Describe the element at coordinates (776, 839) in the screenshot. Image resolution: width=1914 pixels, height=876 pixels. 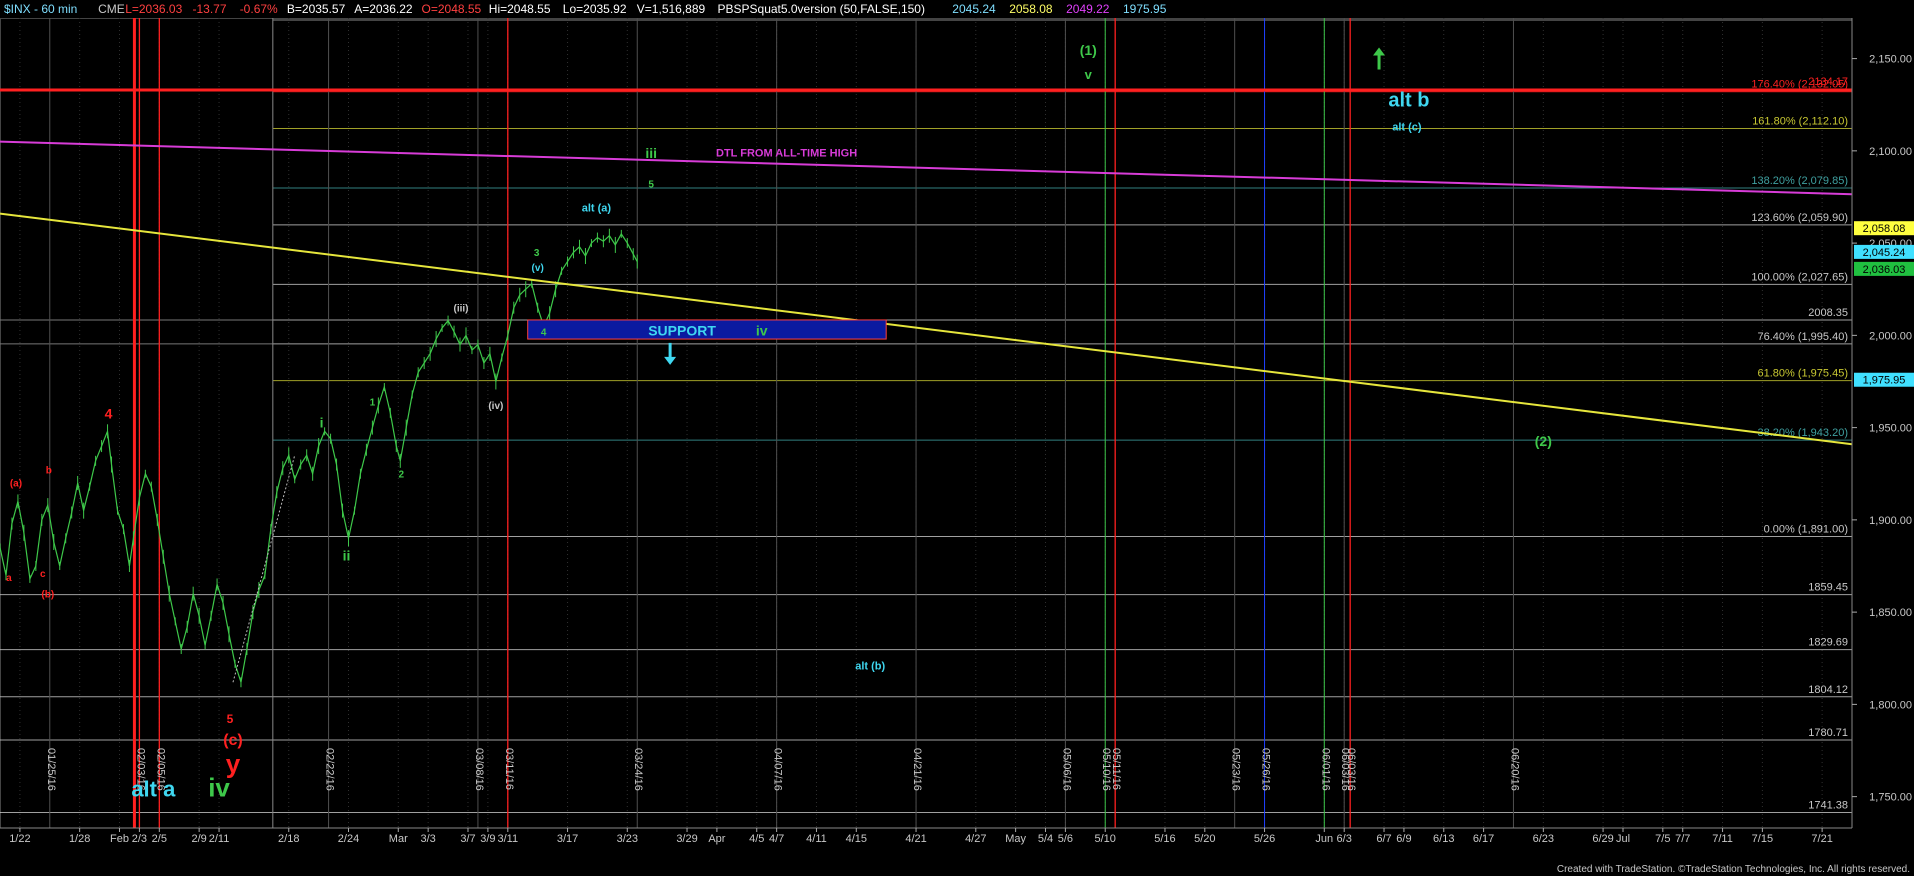
I see `x-tick-label: 4/7` at that location.